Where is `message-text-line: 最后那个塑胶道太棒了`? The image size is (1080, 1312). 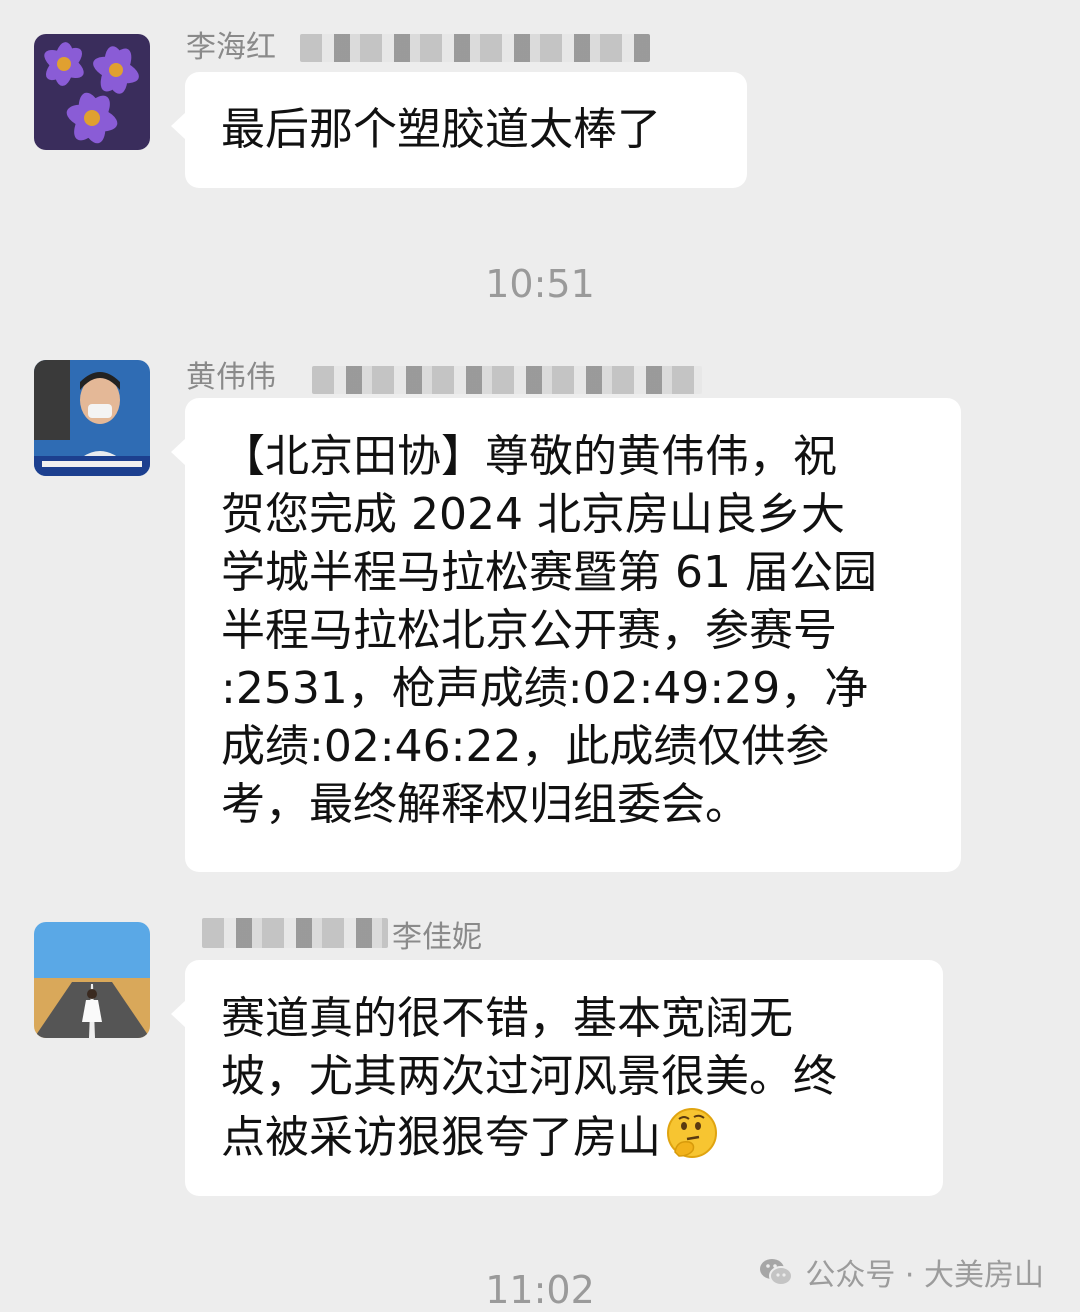 message-text-line: 最后那个塑胶道太棒了 is located at coordinates (441, 129).